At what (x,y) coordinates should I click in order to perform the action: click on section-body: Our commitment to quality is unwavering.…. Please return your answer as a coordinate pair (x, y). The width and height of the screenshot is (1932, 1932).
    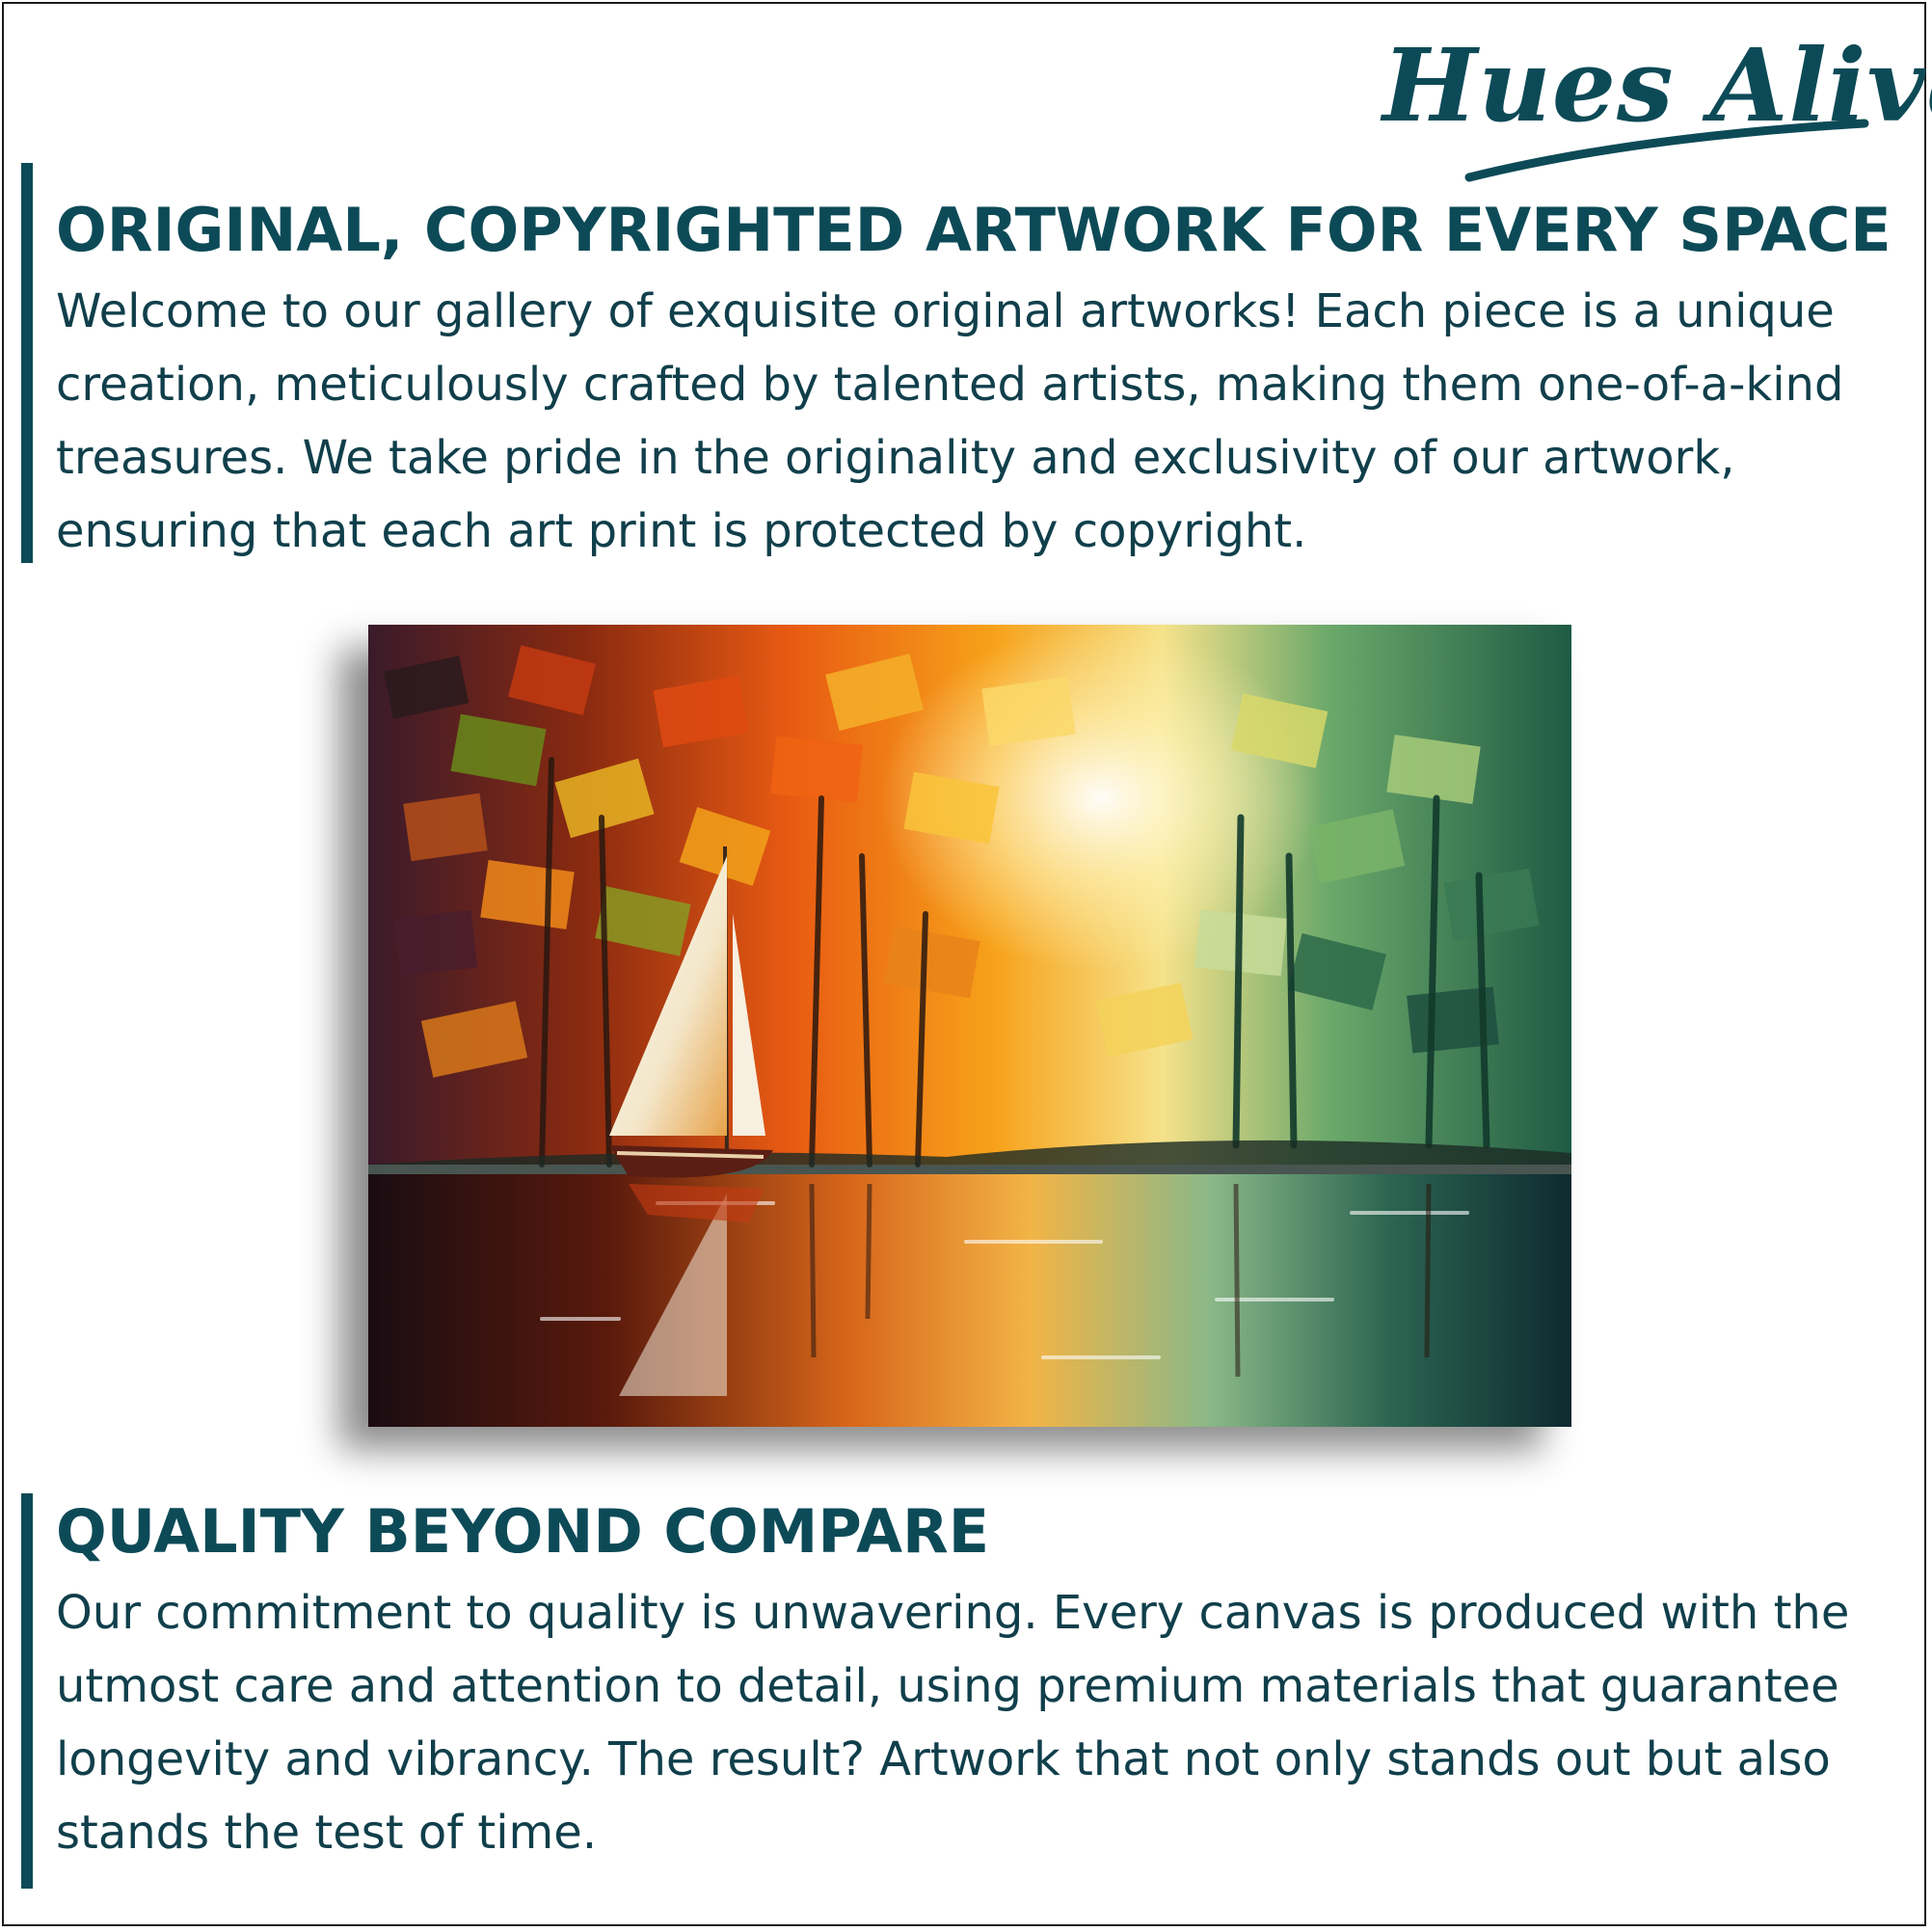
    Looking at the image, I should click on (953, 1723).